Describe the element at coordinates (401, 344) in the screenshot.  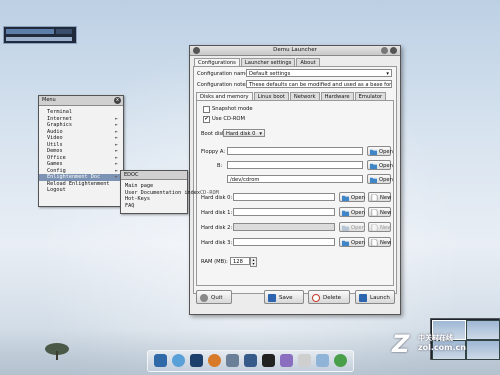
I see `watermark-letter: Z` at that location.